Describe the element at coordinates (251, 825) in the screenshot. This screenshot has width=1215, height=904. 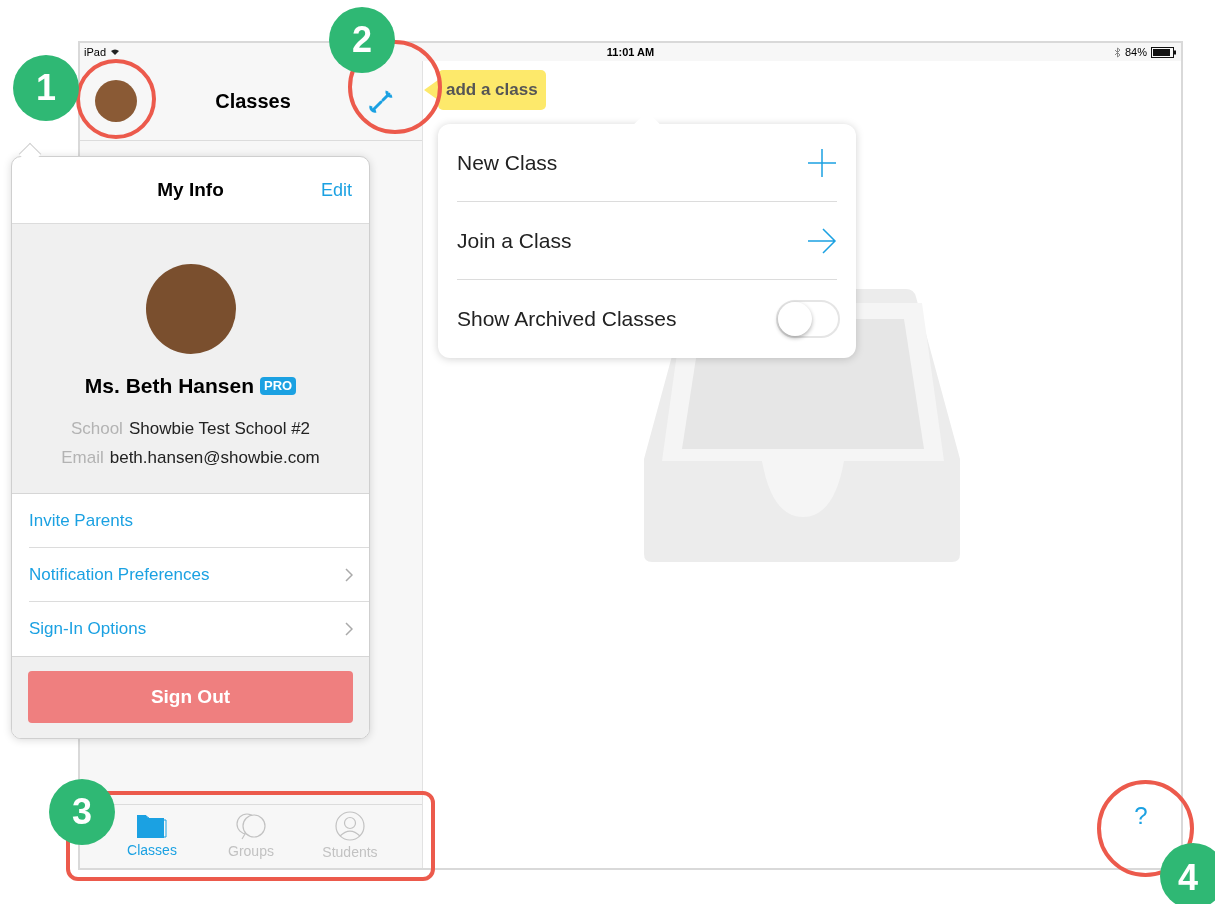
I see `speech-bubbles-icon` at that location.